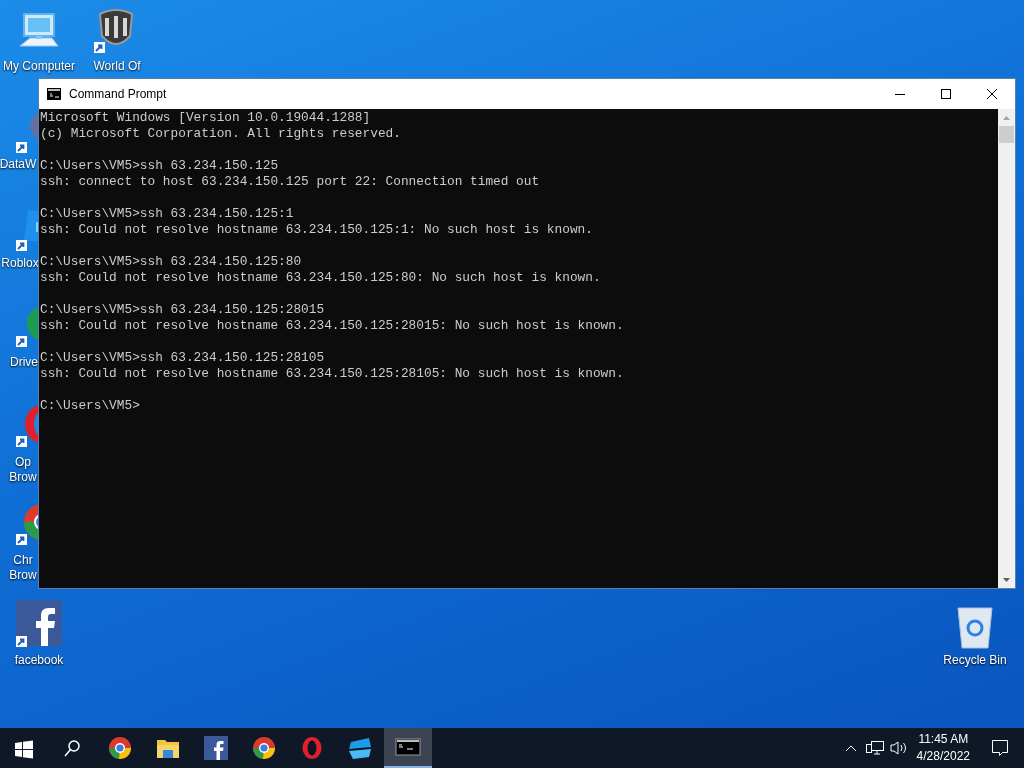 The image size is (1024, 768). Describe the element at coordinates (1006, 134) in the screenshot. I see `scrollbar-thumb` at that location.